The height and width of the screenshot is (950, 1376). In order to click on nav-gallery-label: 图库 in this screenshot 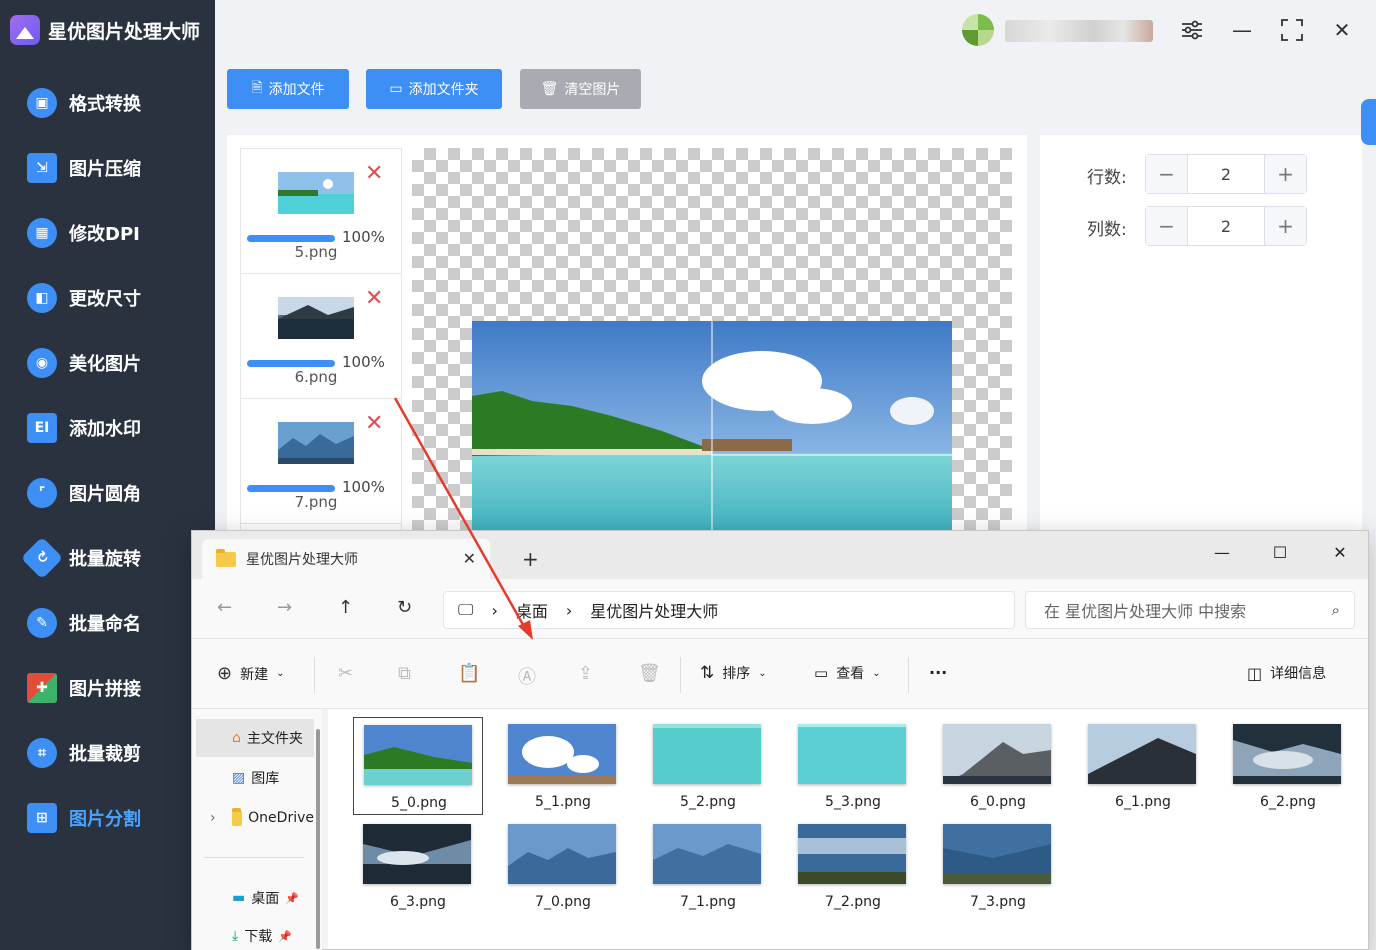, I will do `click(265, 779)`.